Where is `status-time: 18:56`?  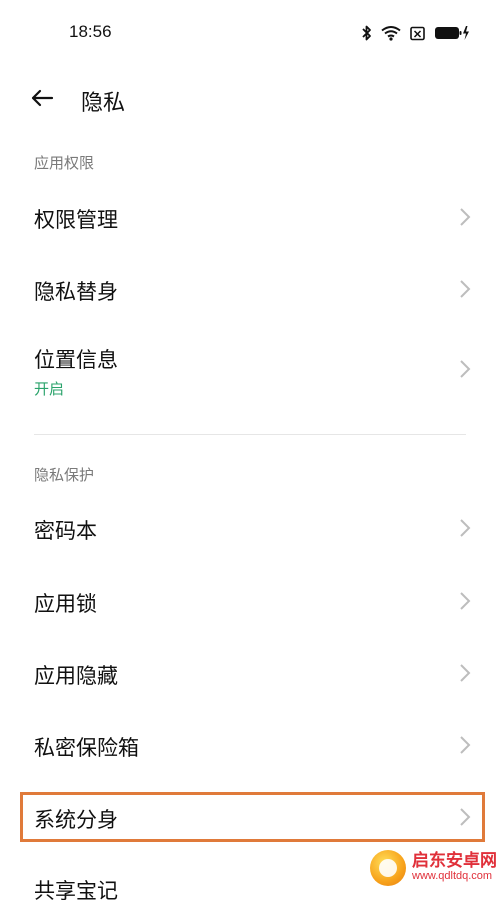
status-time: 18:56 is located at coordinates (90, 31).